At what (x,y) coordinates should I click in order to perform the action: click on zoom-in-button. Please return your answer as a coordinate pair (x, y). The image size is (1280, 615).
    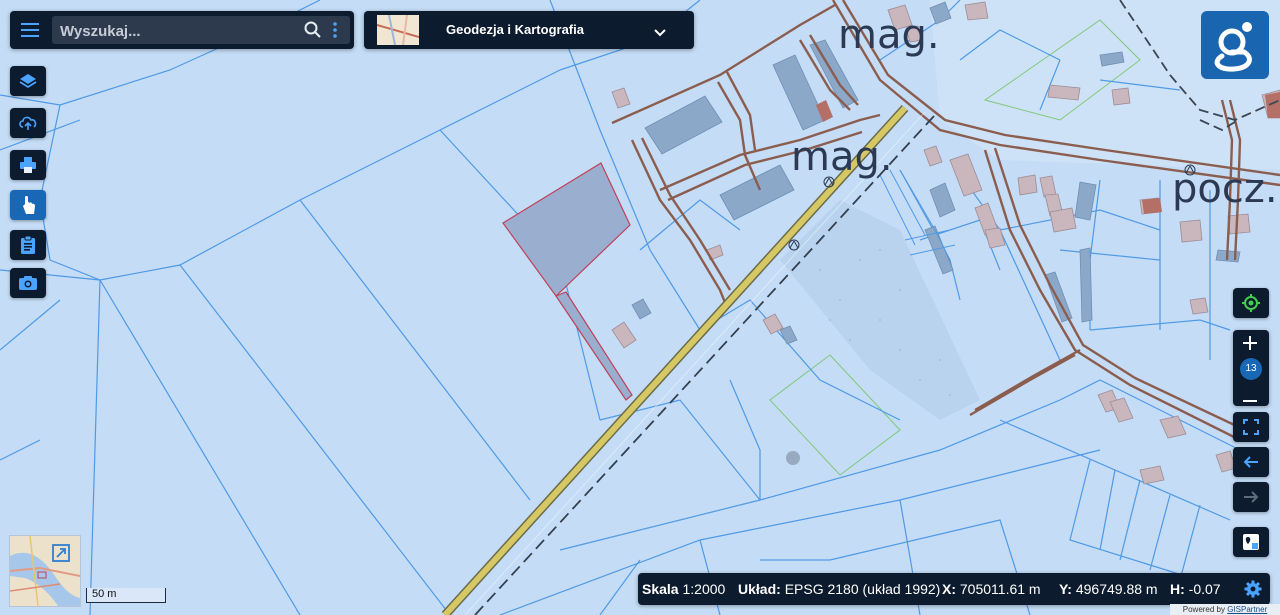
    Looking at the image, I should click on (1250, 345).